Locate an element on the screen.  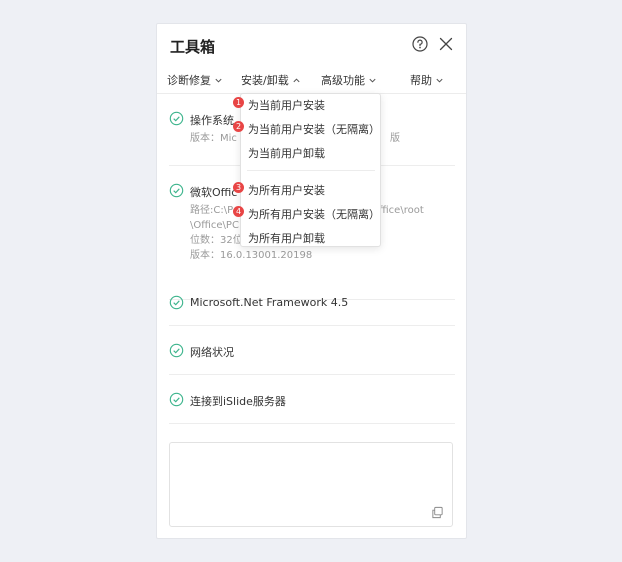
step-badge: 1 is located at coordinates (238, 102).